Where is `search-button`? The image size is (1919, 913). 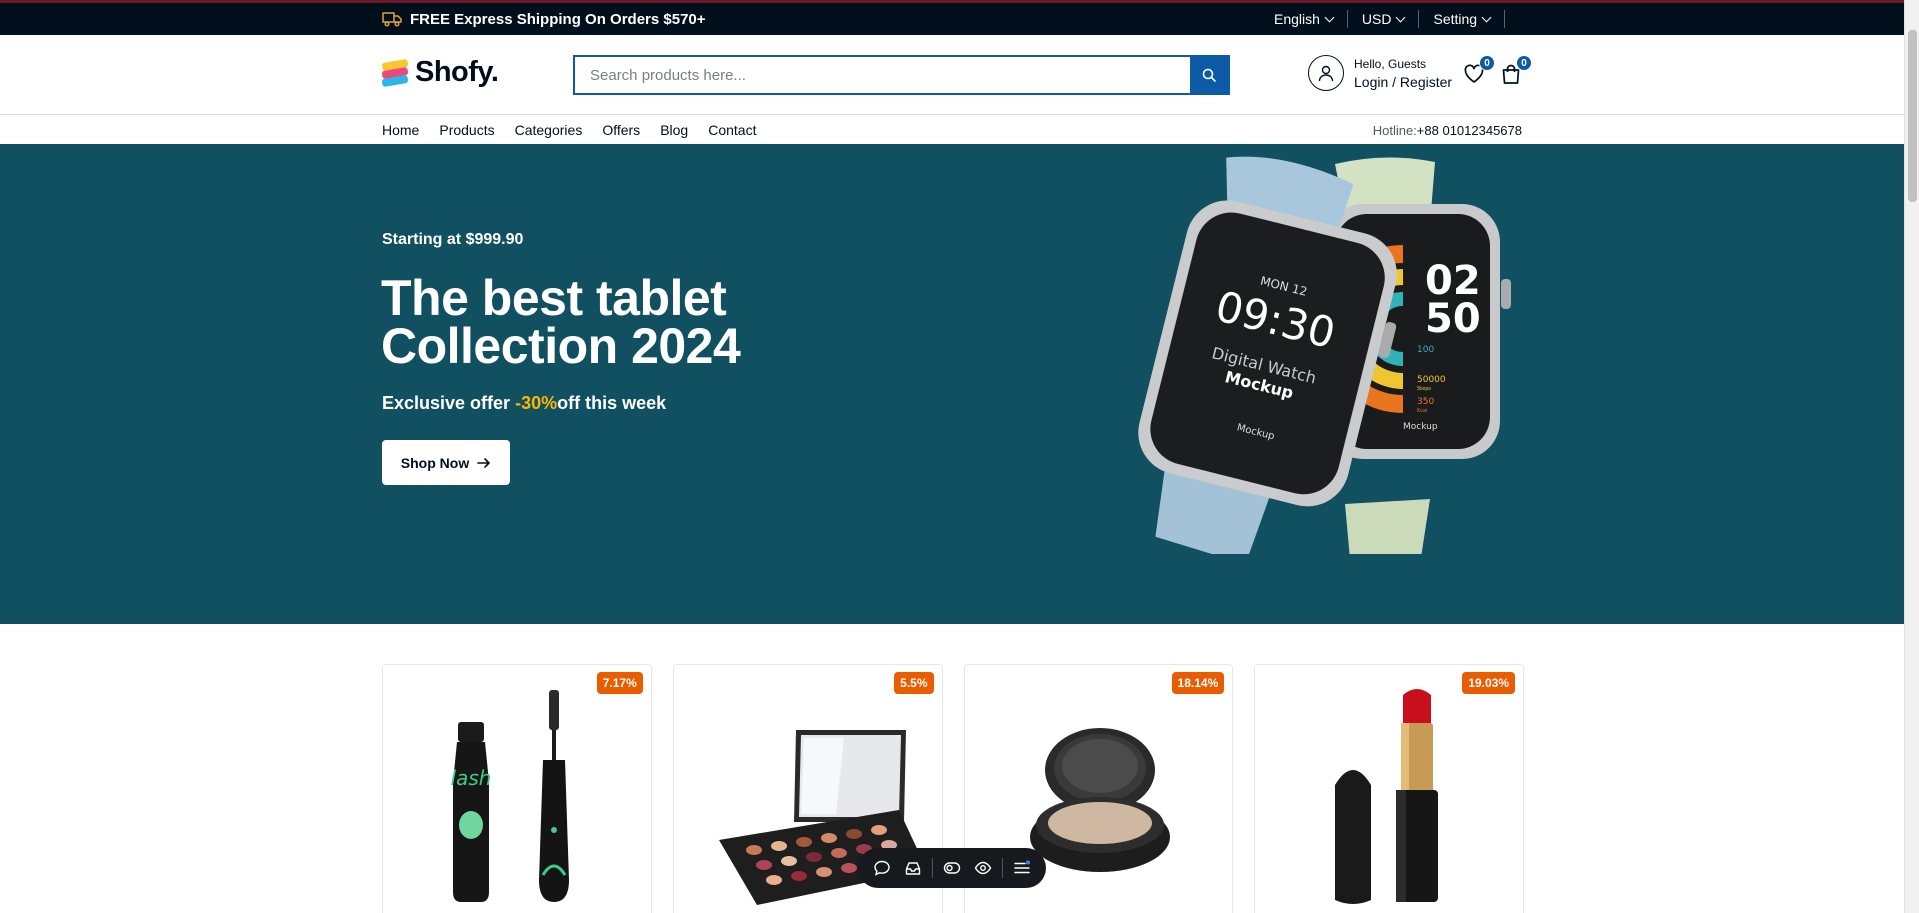
search-button is located at coordinates (1209, 75).